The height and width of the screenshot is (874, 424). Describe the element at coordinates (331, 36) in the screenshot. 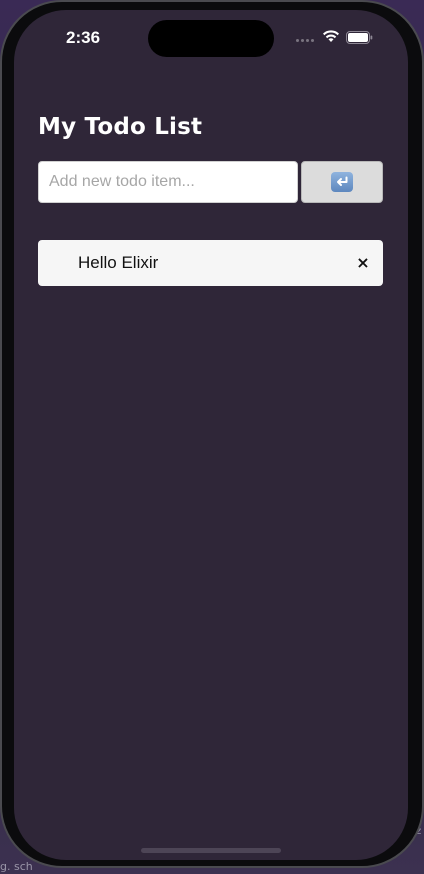

I see `wifi-icon` at that location.